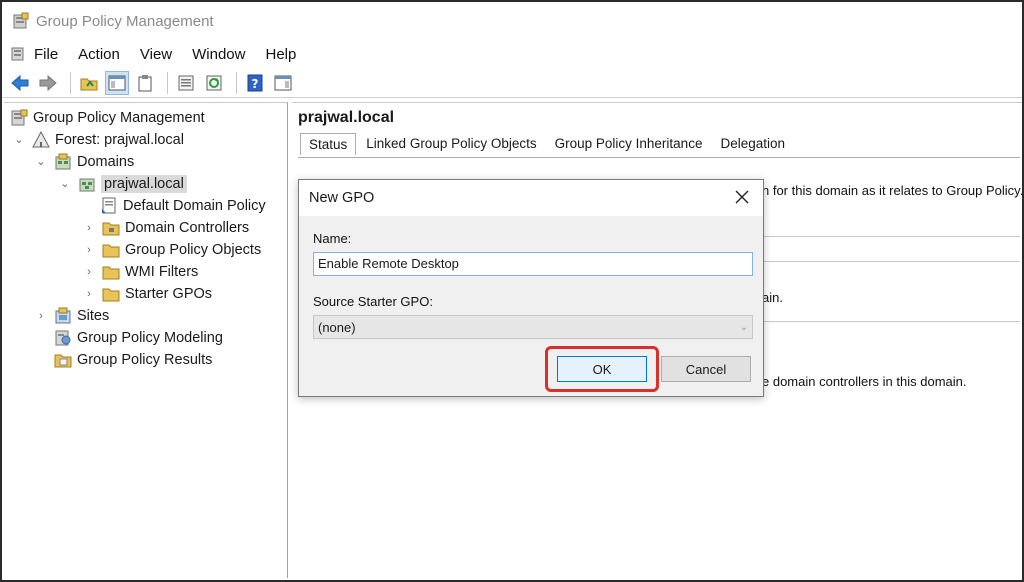 The height and width of the screenshot is (582, 1024). I want to click on tree-item-label: Sites, so click(93, 315).